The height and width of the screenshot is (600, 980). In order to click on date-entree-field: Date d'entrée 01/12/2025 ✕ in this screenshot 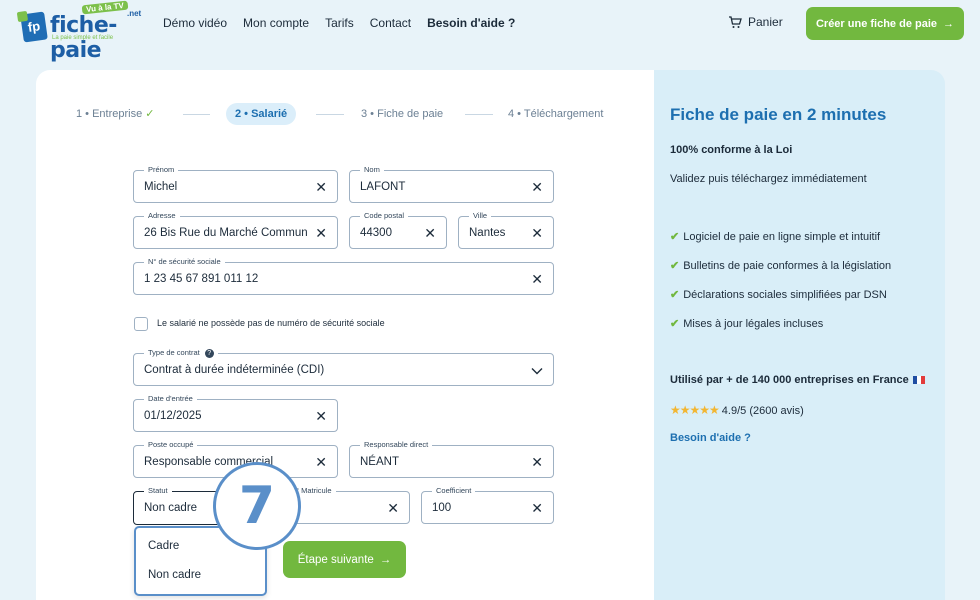, I will do `click(235, 413)`.